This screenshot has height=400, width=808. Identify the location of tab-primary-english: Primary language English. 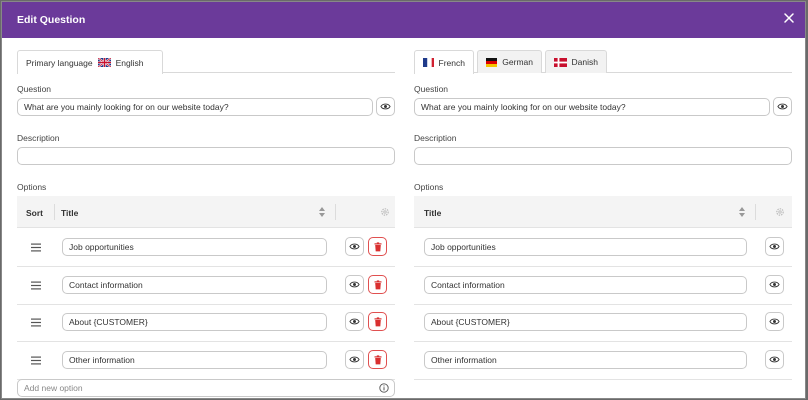
(90, 62).